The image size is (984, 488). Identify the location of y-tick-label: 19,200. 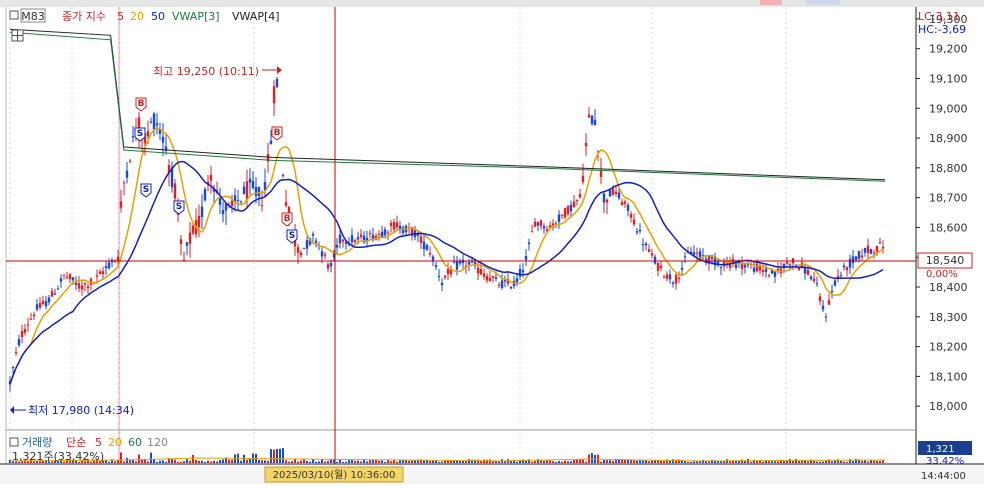
(948, 49).